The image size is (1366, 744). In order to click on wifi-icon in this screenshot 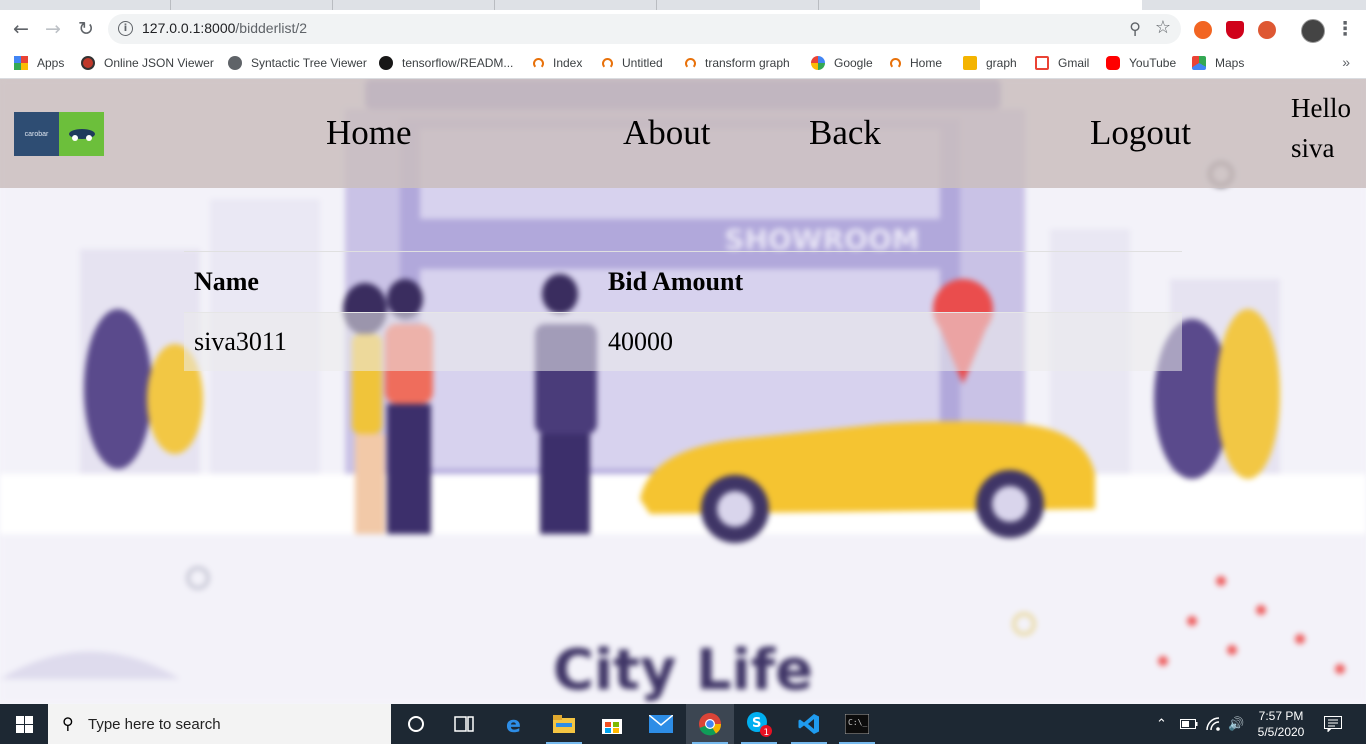, I will do `click(1214, 724)`.